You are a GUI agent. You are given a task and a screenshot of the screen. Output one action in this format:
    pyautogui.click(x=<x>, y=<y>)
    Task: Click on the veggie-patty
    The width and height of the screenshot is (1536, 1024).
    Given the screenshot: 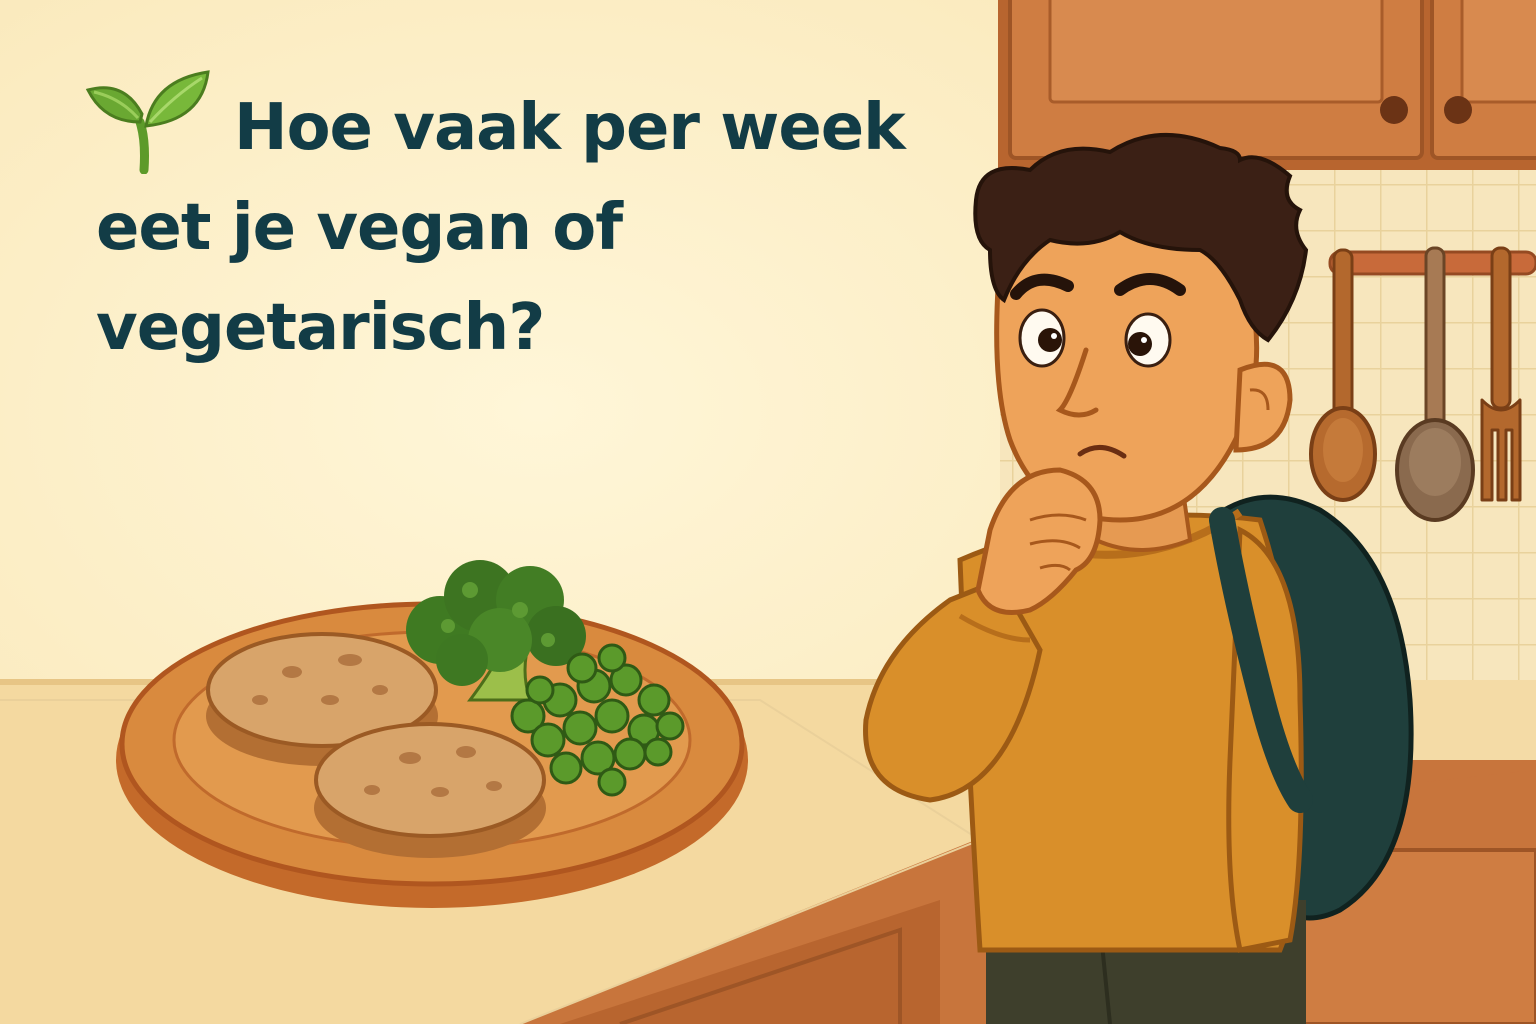 What is the action you would take?
    pyautogui.click(x=430, y=790)
    